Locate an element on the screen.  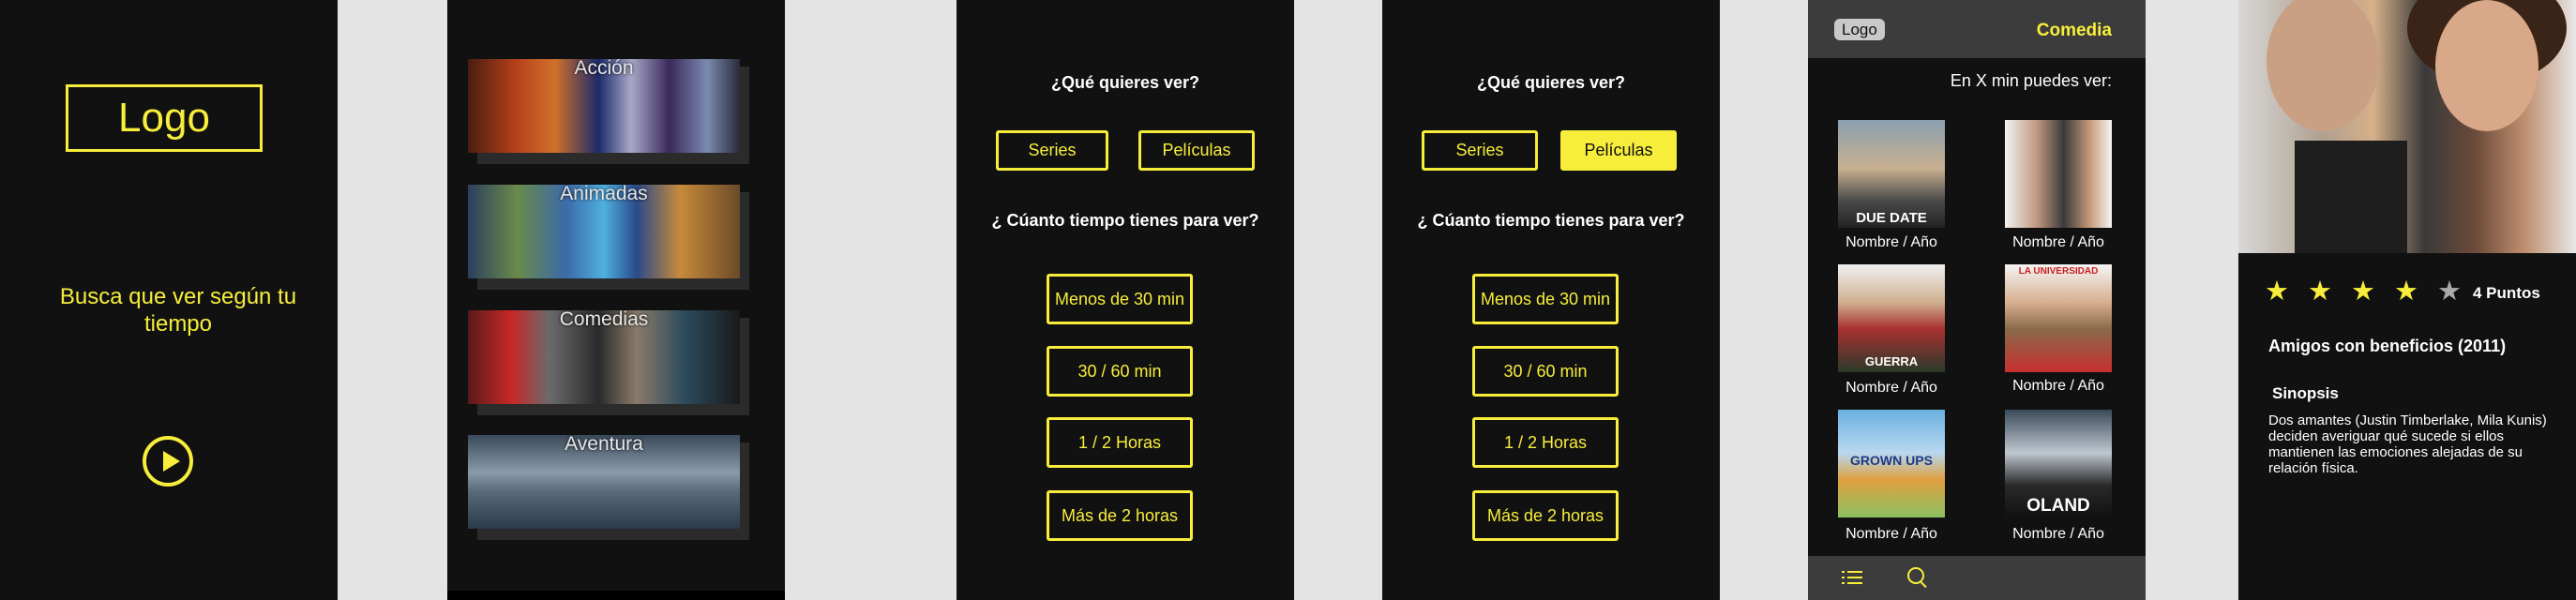
genre-card-comedias: Comedias is located at coordinates (608, 361).